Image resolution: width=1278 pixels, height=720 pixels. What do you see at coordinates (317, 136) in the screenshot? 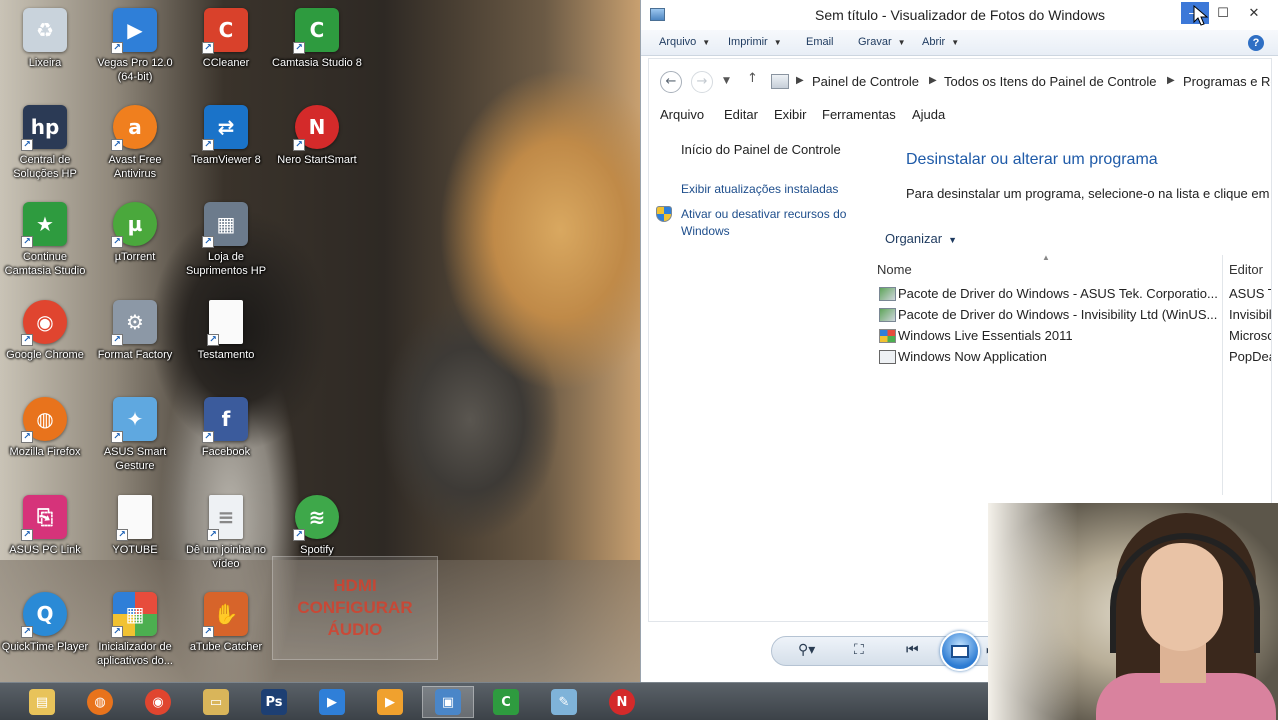
I see `desktop-icon: N ↗ Nero StartSmart` at bounding box center [317, 136].